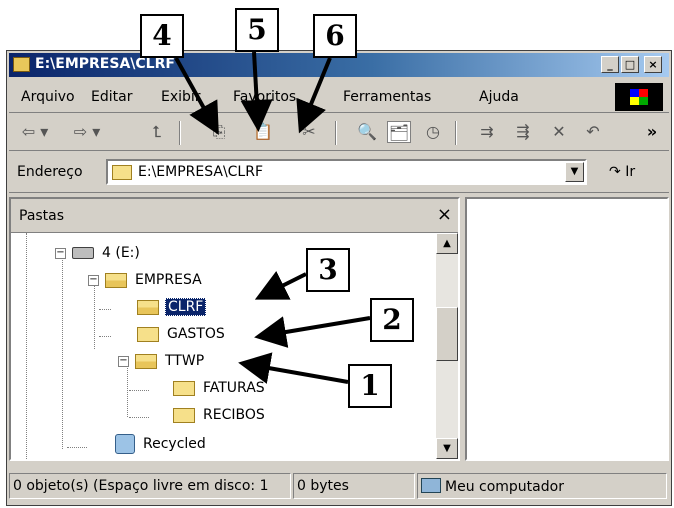 The width and height of the screenshot is (674, 508). What do you see at coordinates (174, 444) in the screenshot?
I see `tree-item-label: Recycled` at bounding box center [174, 444].